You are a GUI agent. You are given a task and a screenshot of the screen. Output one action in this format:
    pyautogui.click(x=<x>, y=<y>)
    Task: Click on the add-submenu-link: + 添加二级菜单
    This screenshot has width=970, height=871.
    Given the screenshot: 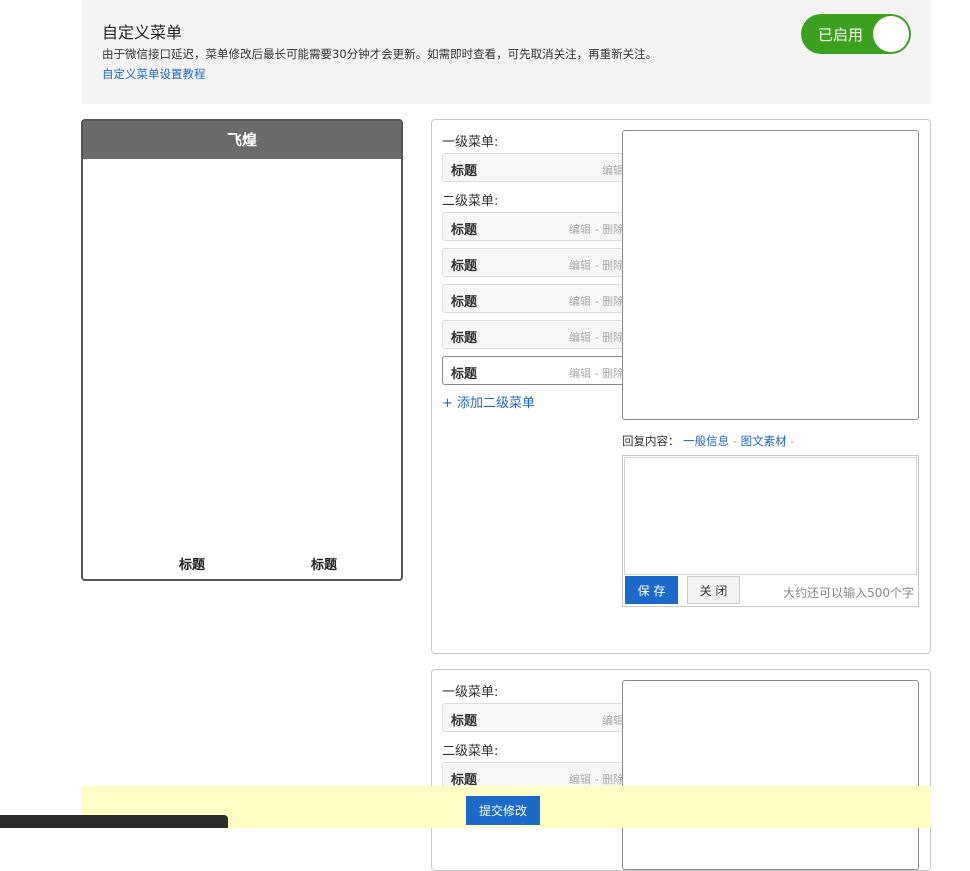 What is the action you would take?
    pyautogui.click(x=488, y=401)
    